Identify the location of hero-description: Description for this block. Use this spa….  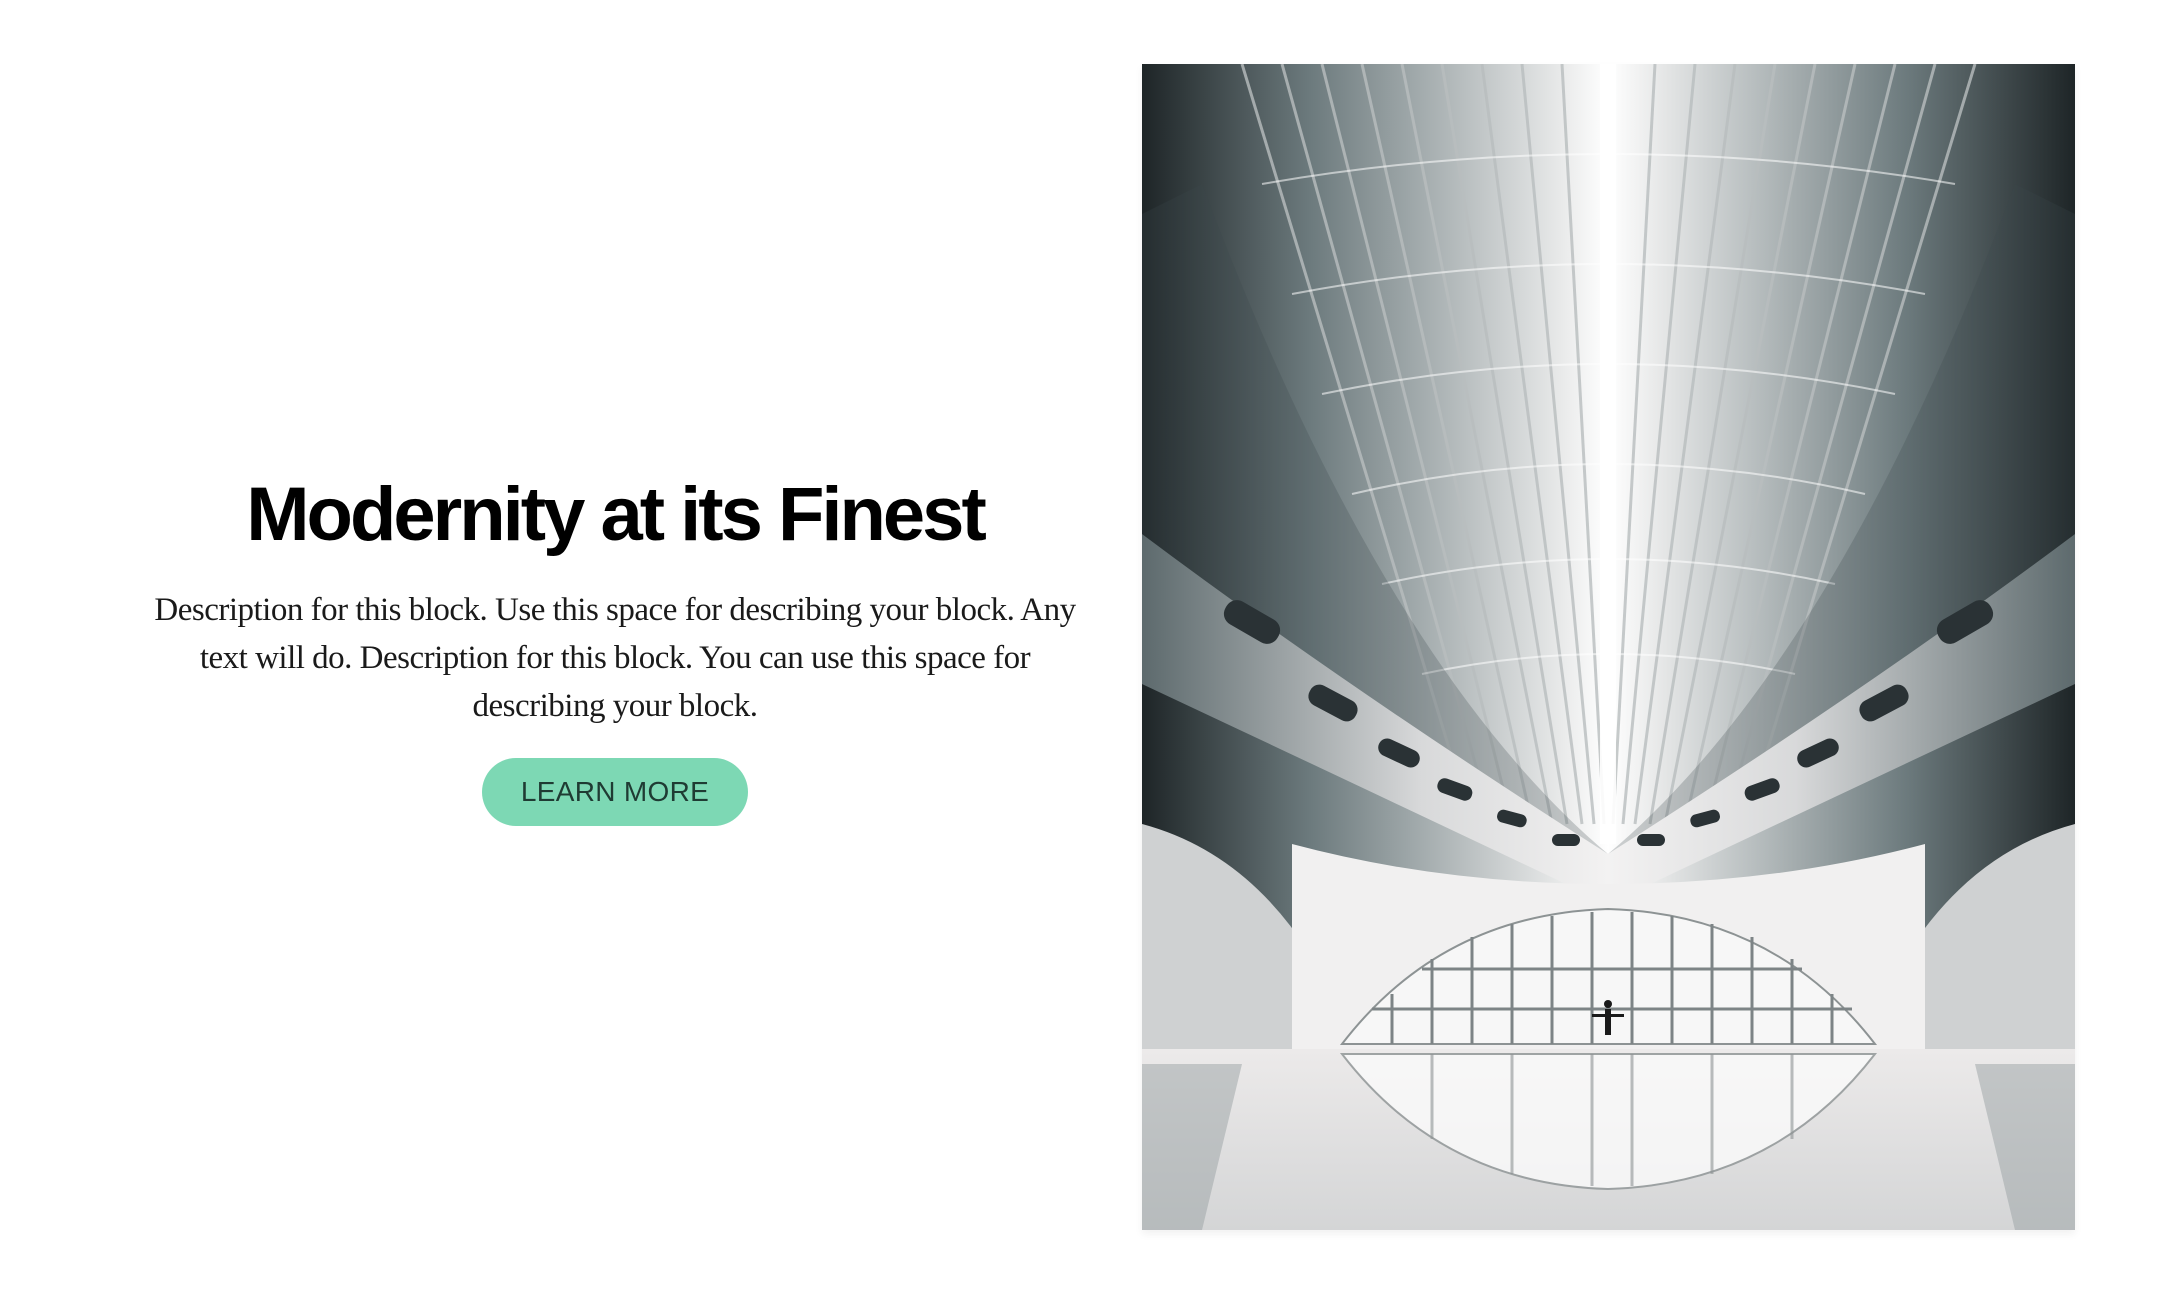
(615, 658).